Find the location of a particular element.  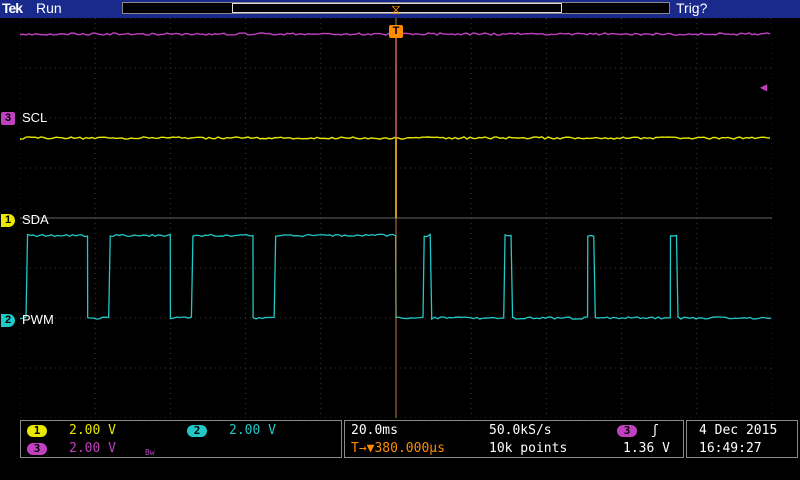

ch3-label: SCL is located at coordinates (34, 117).